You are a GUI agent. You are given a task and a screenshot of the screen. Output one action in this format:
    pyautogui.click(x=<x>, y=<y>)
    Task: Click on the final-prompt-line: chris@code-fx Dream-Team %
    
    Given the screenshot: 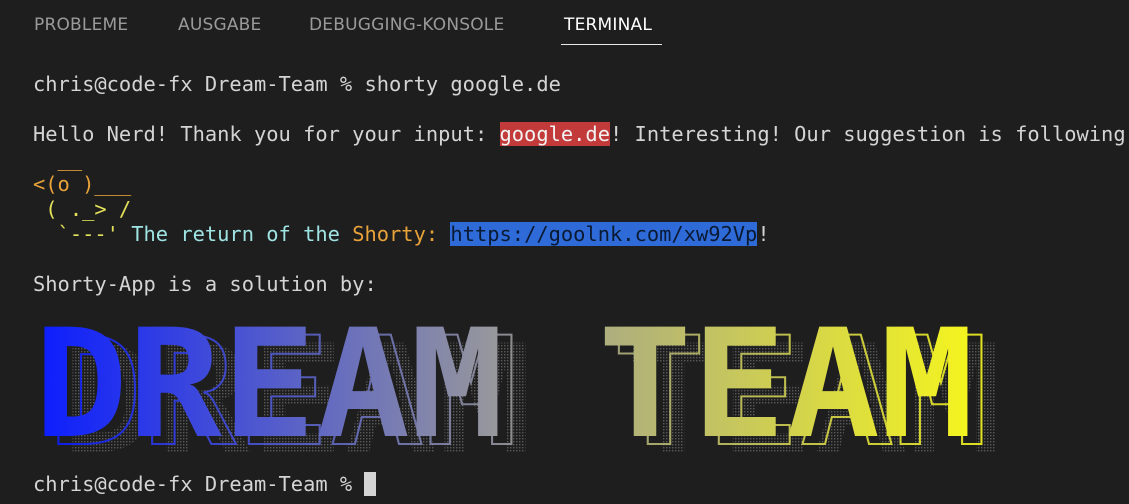 What is the action you would take?
    pyautogui.click(x=205, y=484)
    